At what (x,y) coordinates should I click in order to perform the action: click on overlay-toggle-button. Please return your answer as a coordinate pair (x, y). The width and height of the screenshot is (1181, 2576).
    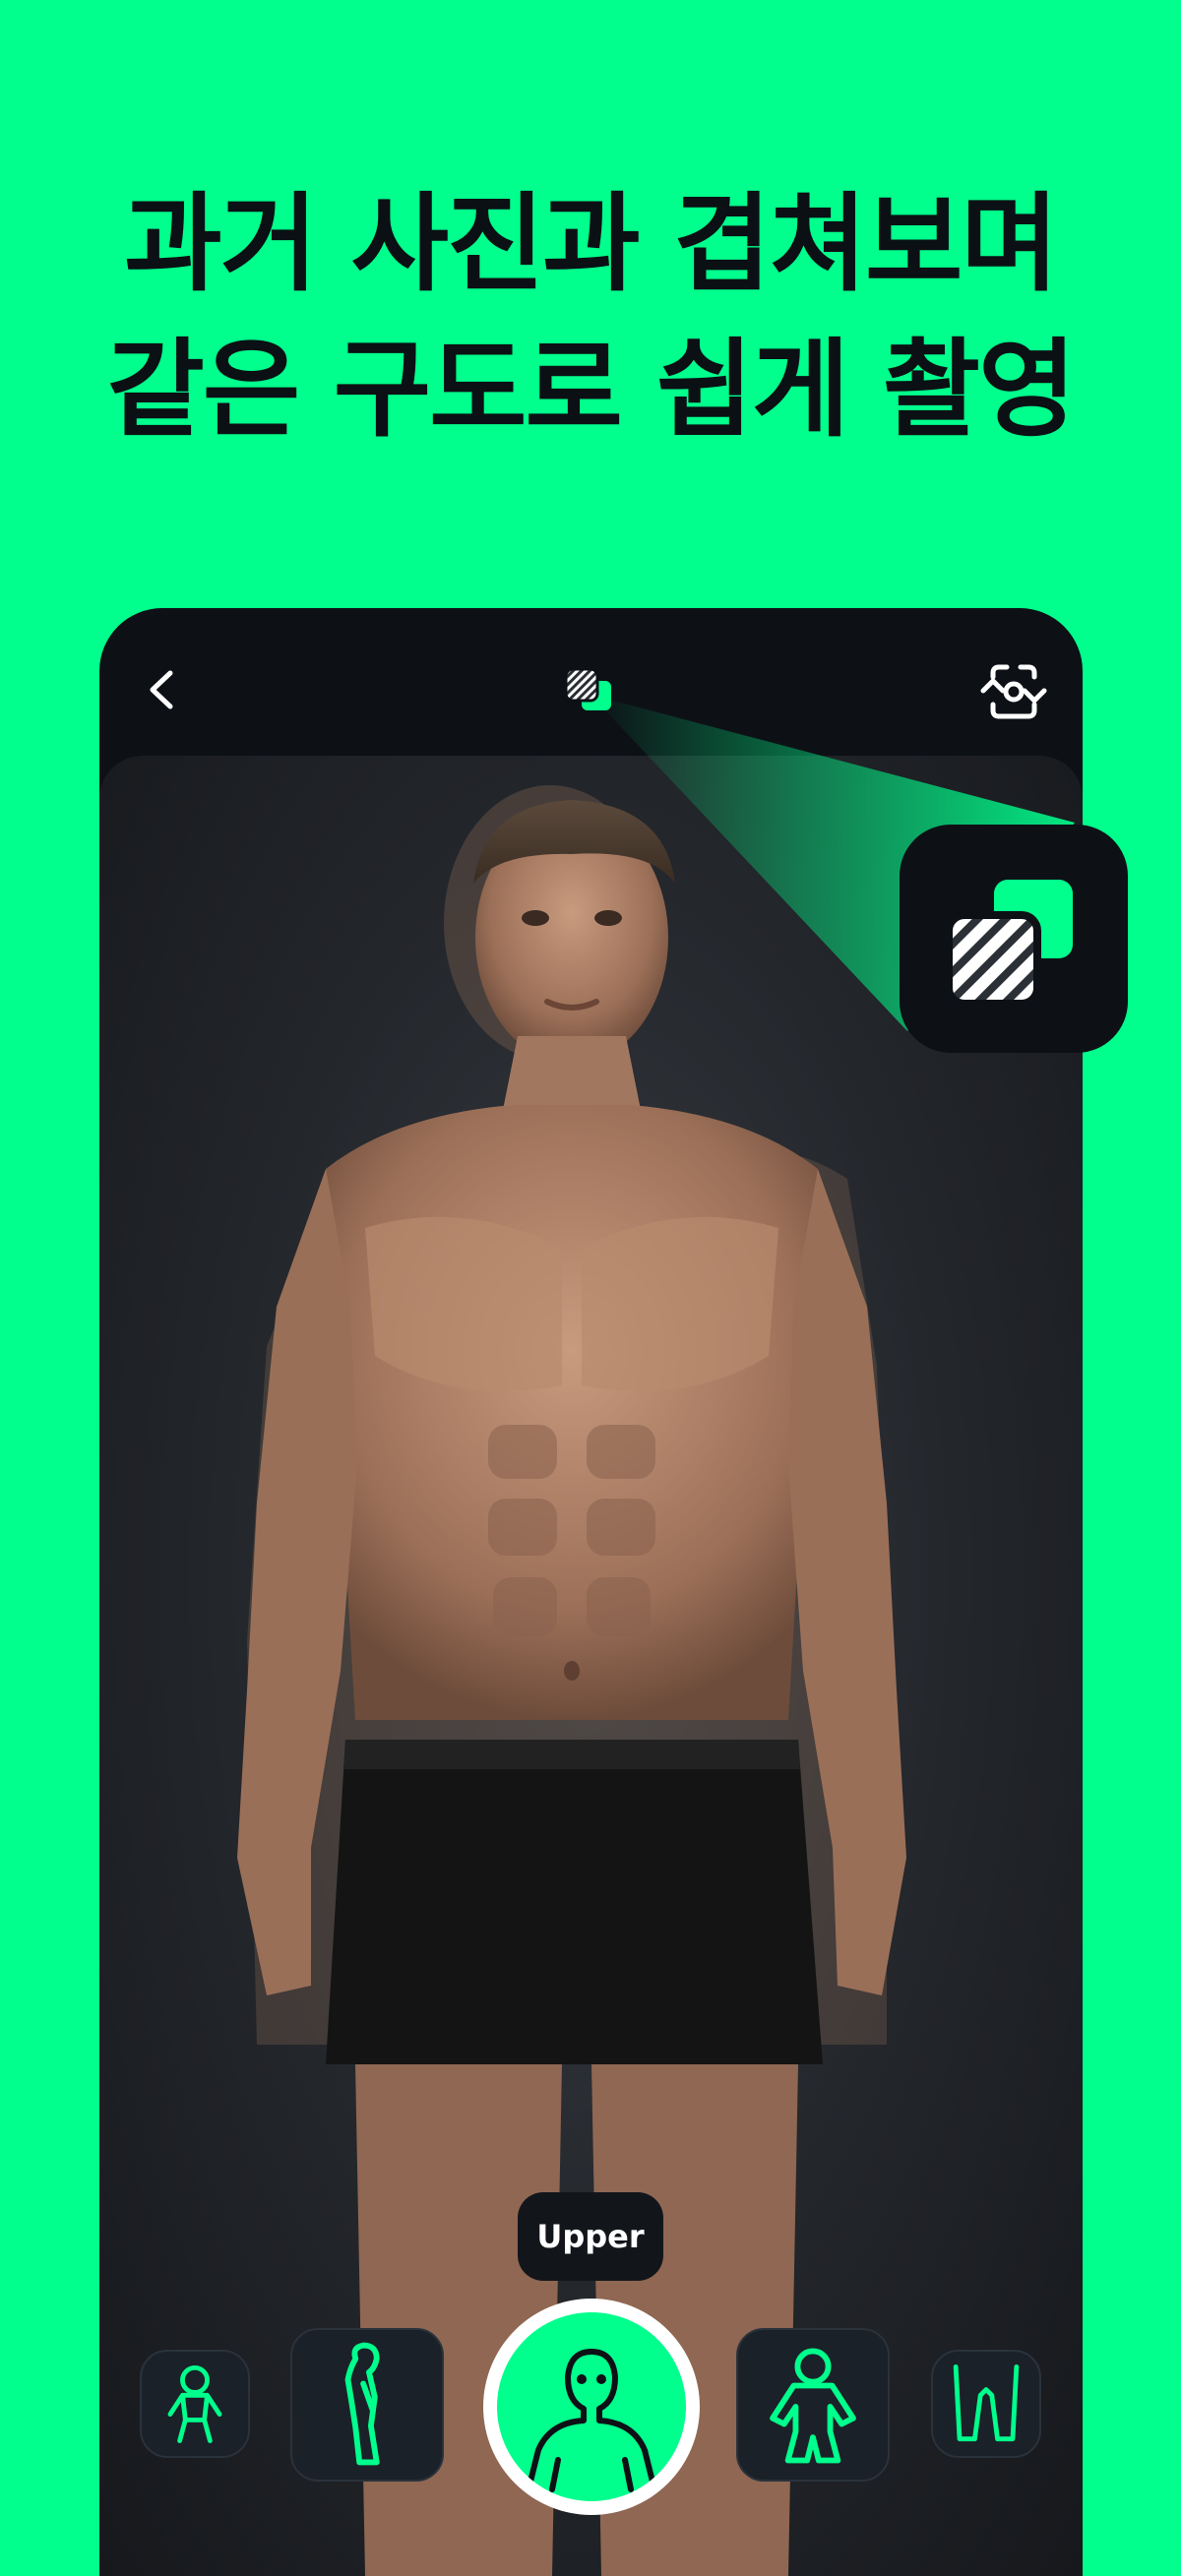
    Looking at the image, I should click on (591, 693).